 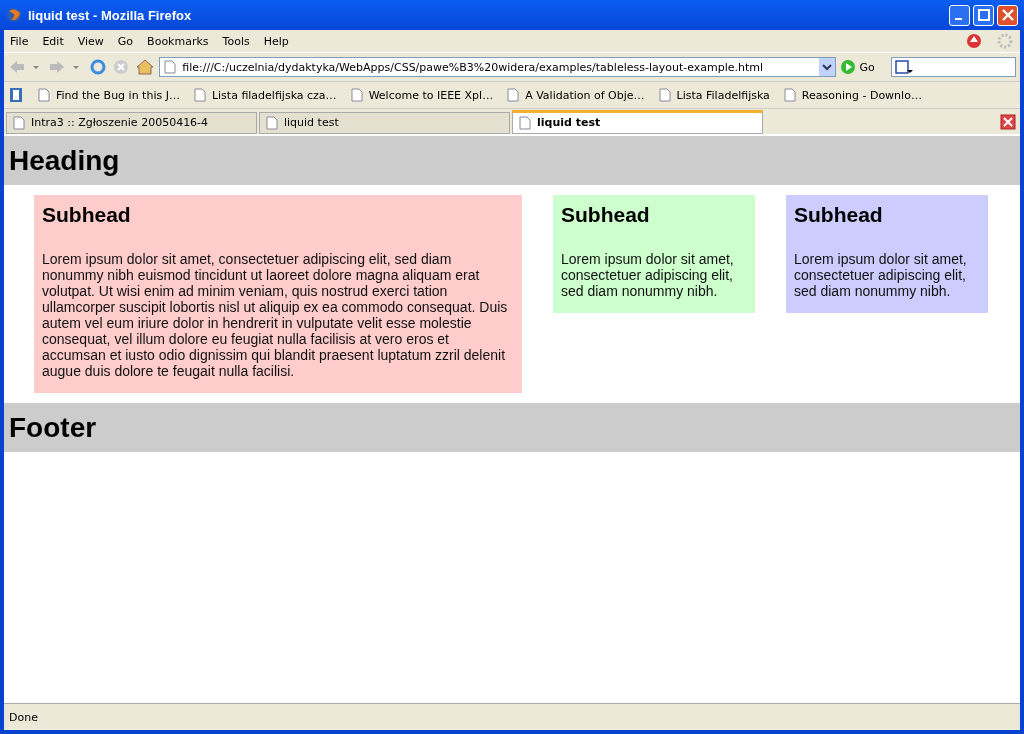 I want to click on window-title: liquid test - Mozilla Firefox, so click(x=110, y=15).